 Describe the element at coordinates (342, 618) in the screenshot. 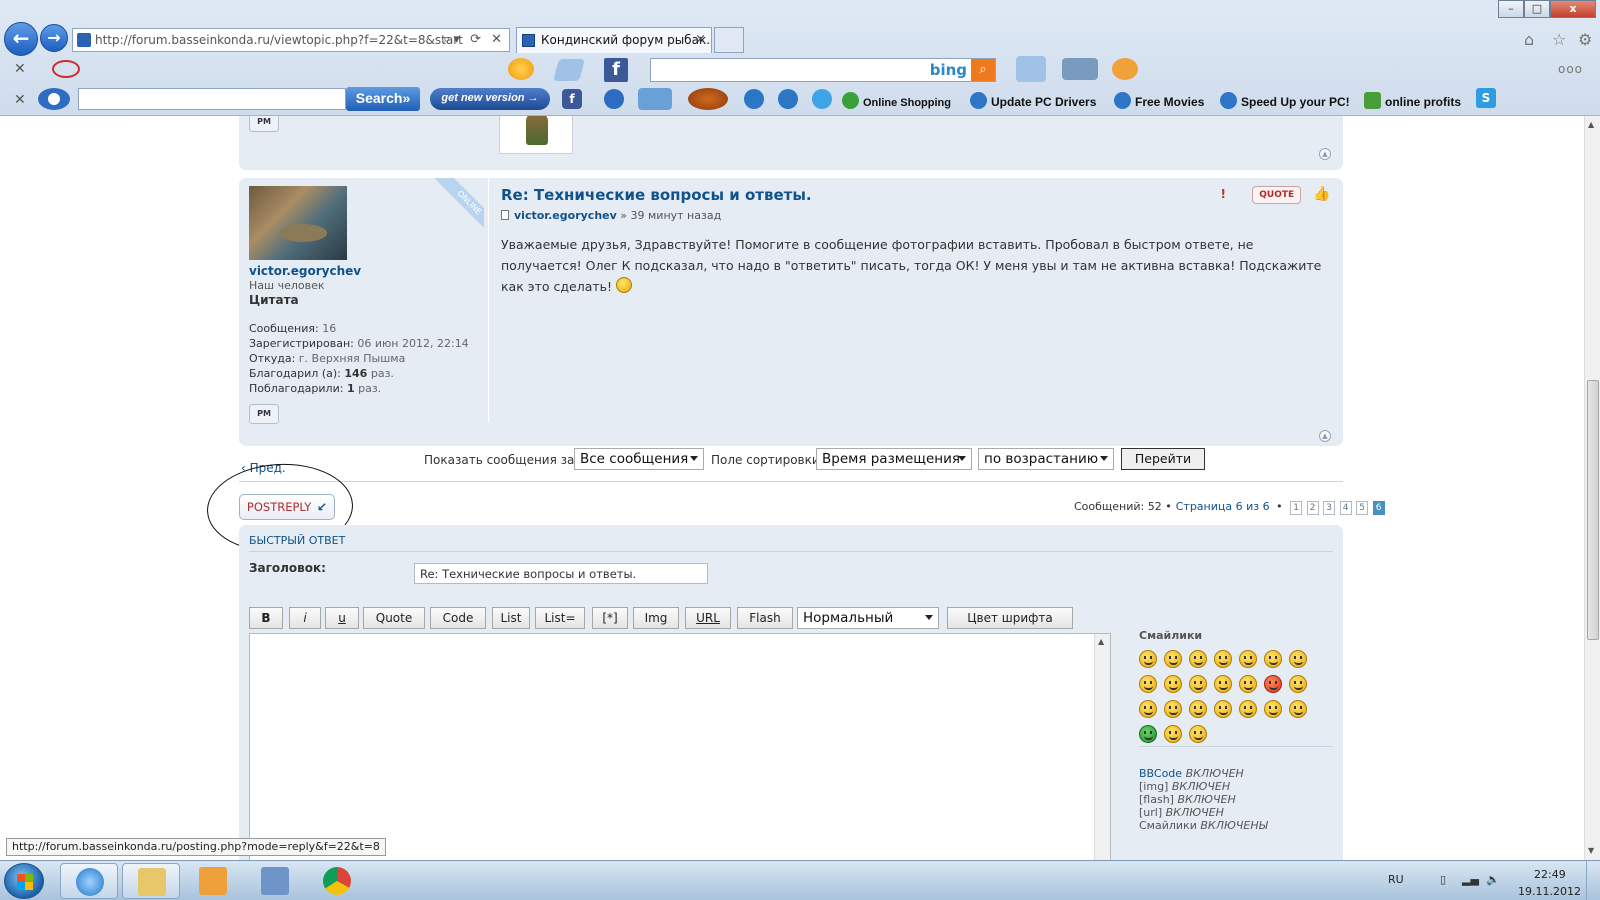

I see `underline-button: u` at that location.